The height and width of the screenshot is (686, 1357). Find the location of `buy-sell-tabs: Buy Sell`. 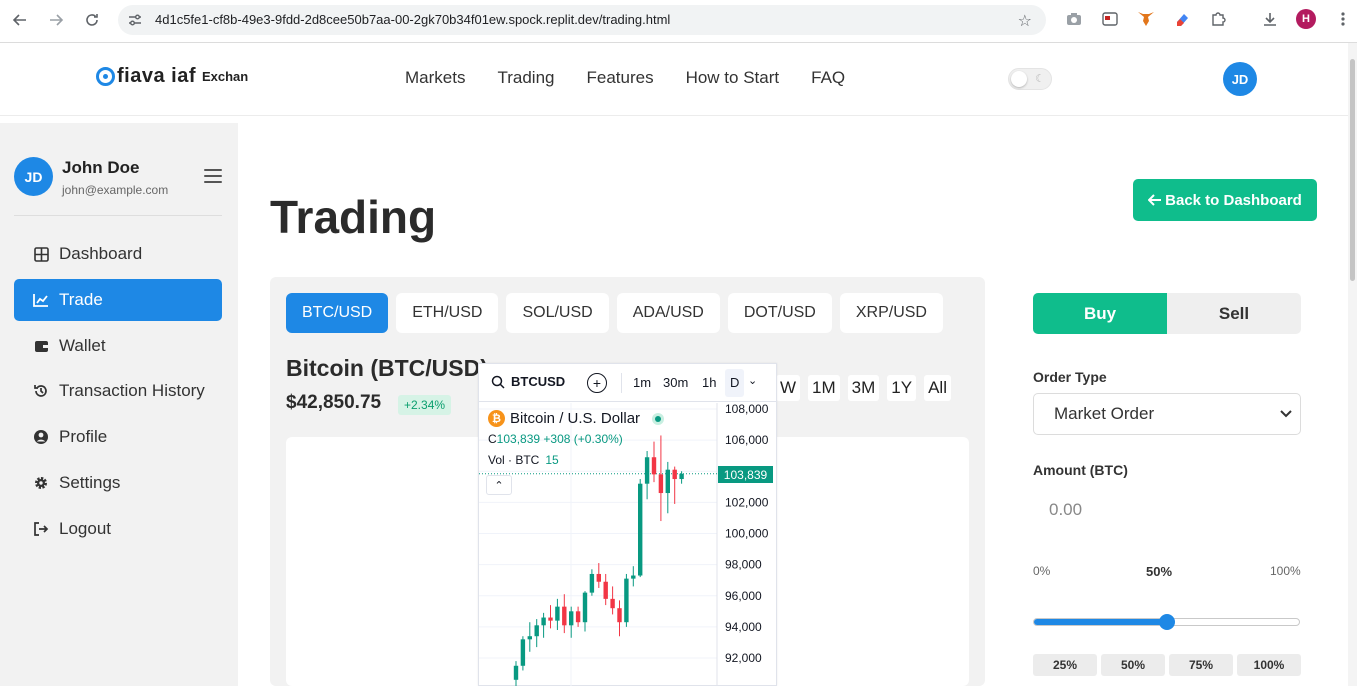

buy-sell-tabs: Buy Sell is located at coordinates (1167, 313).